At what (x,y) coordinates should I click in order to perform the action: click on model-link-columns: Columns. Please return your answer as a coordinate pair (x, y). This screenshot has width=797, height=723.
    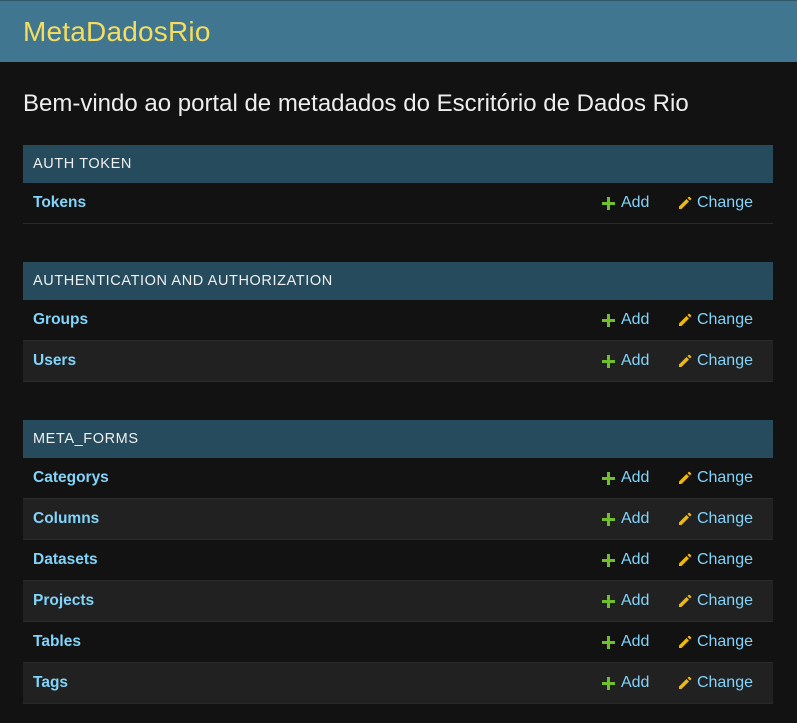
    Looking at the image, I should click on (66, 519).